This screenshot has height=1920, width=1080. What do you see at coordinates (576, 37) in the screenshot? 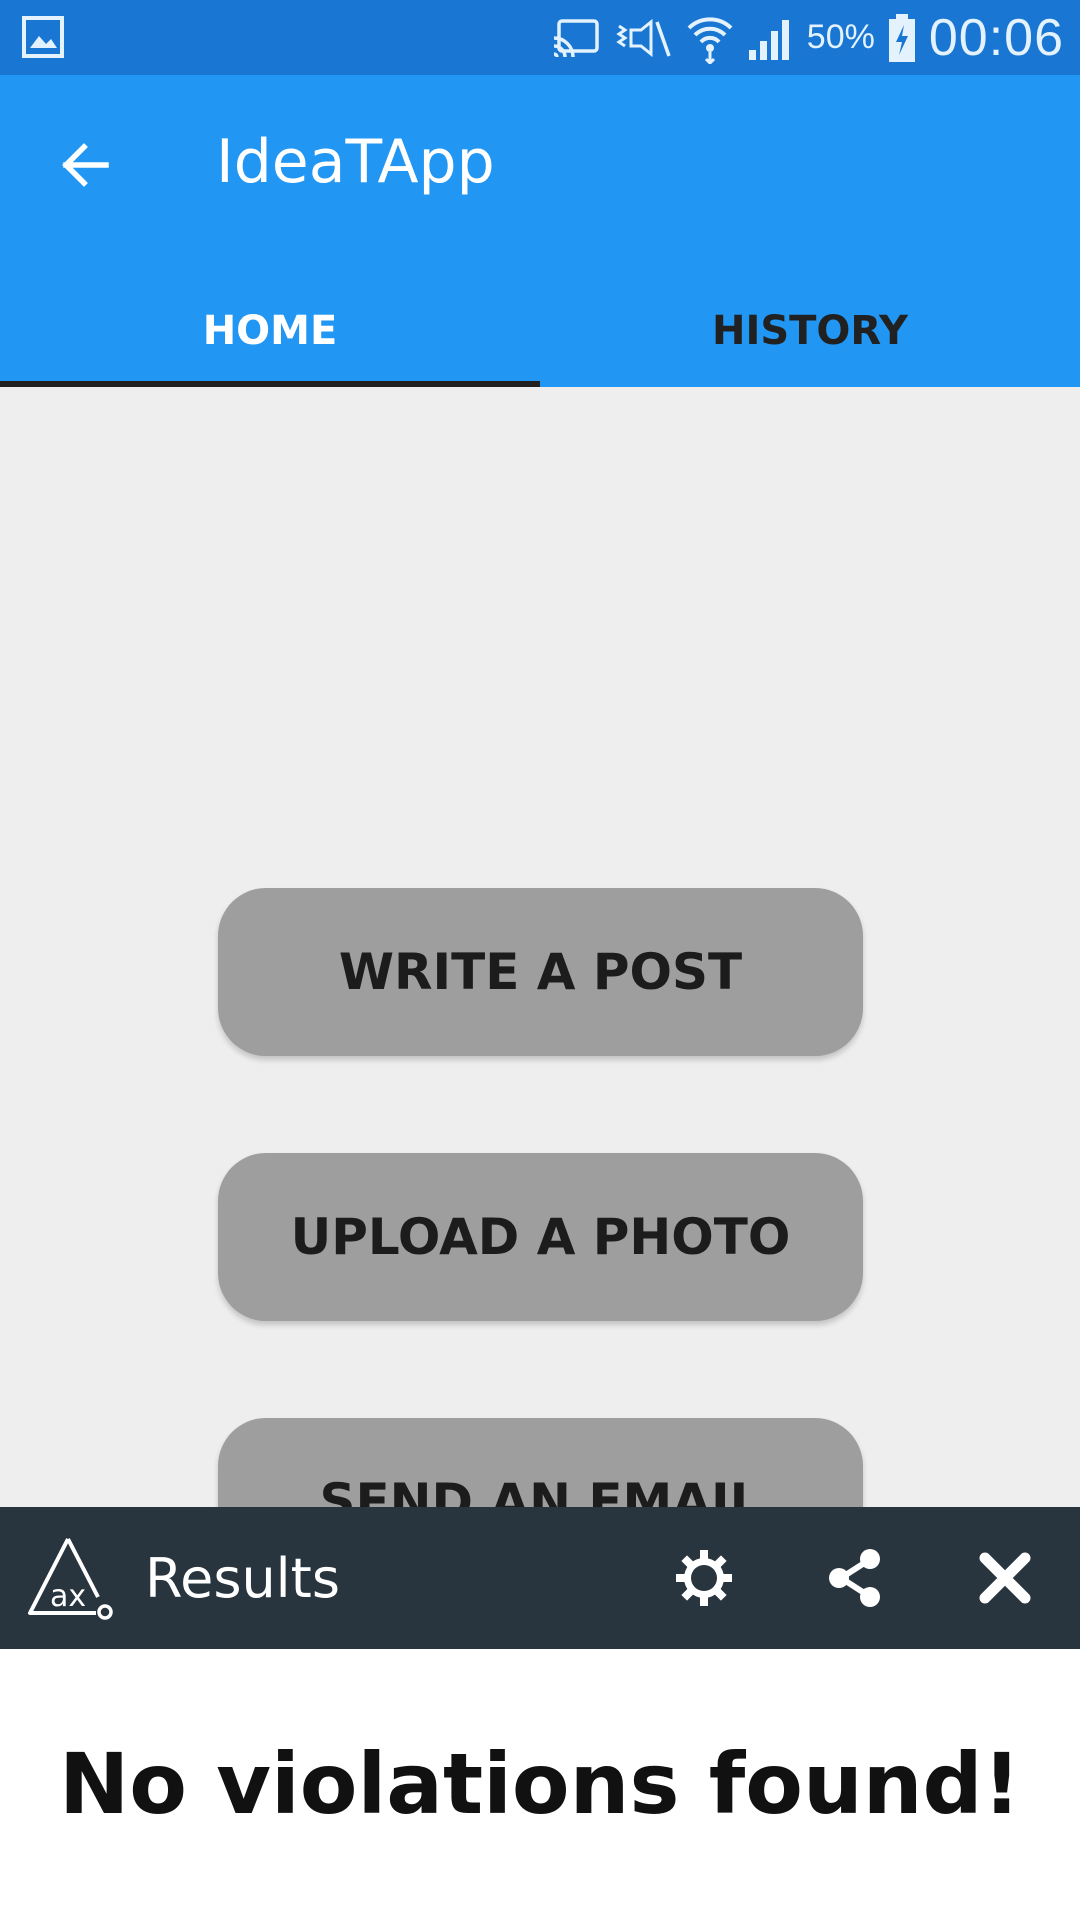
I see `cast-icon` at bounding box center [576, 37].